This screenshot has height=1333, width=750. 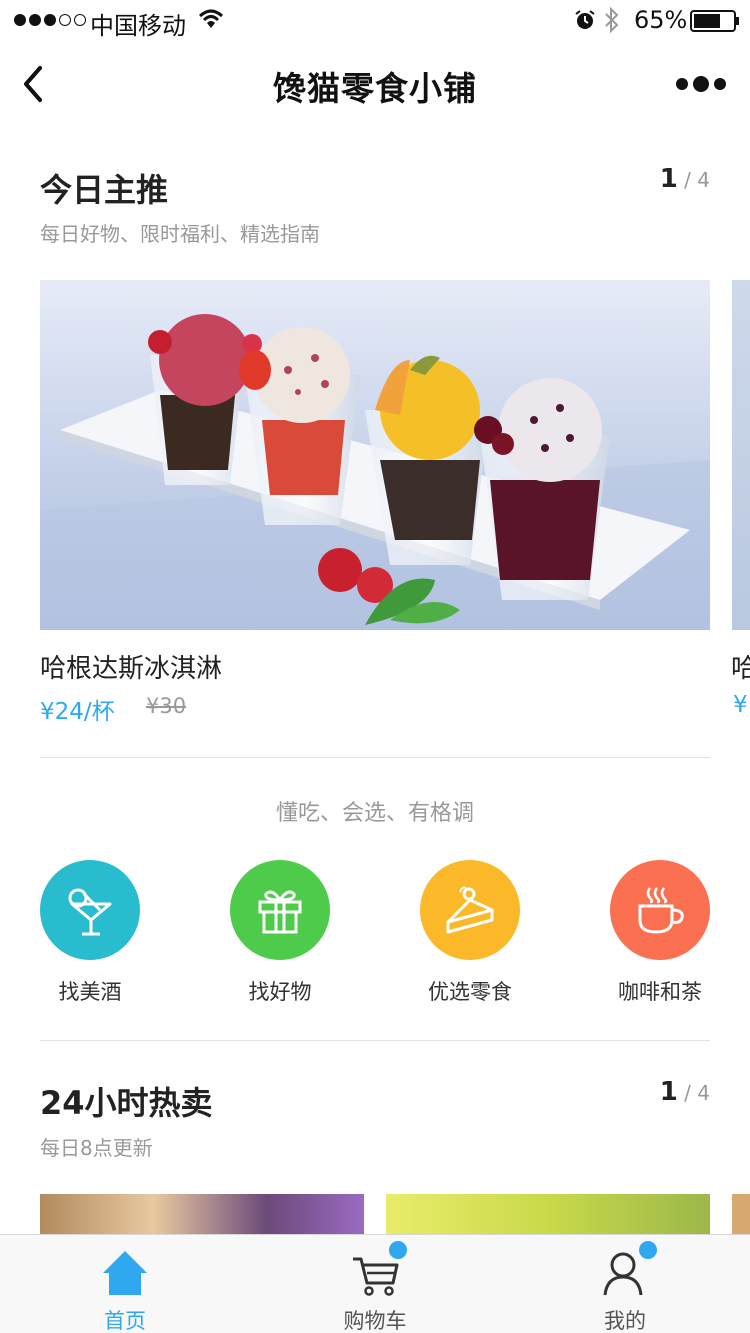 I want to click on hot-section-subtitle: 每日8点更新, so click(x=96, y=1148).